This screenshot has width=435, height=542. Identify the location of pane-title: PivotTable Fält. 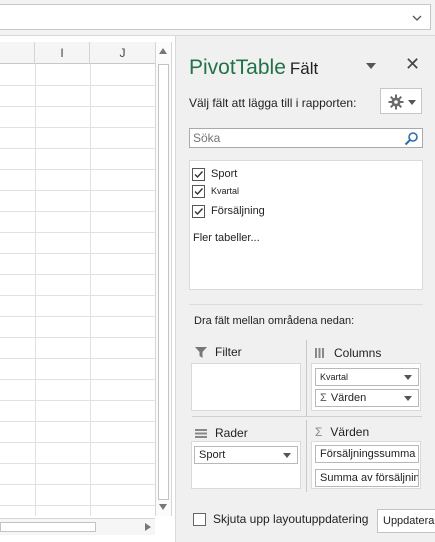
(253, 68).